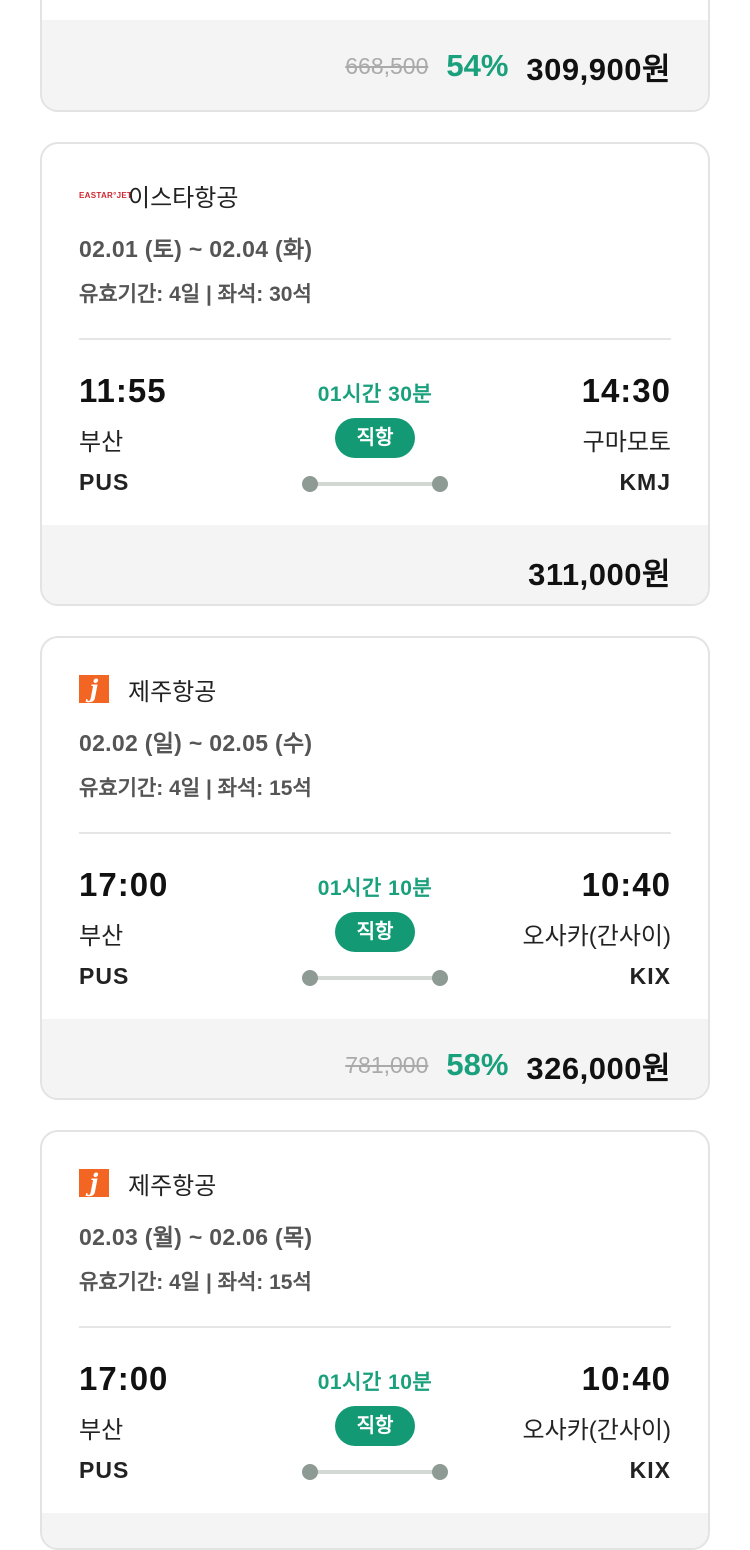  Describe the element at coordinates (598, 1068) in the screenshot. I see `final-price: 326,000원` at that location.